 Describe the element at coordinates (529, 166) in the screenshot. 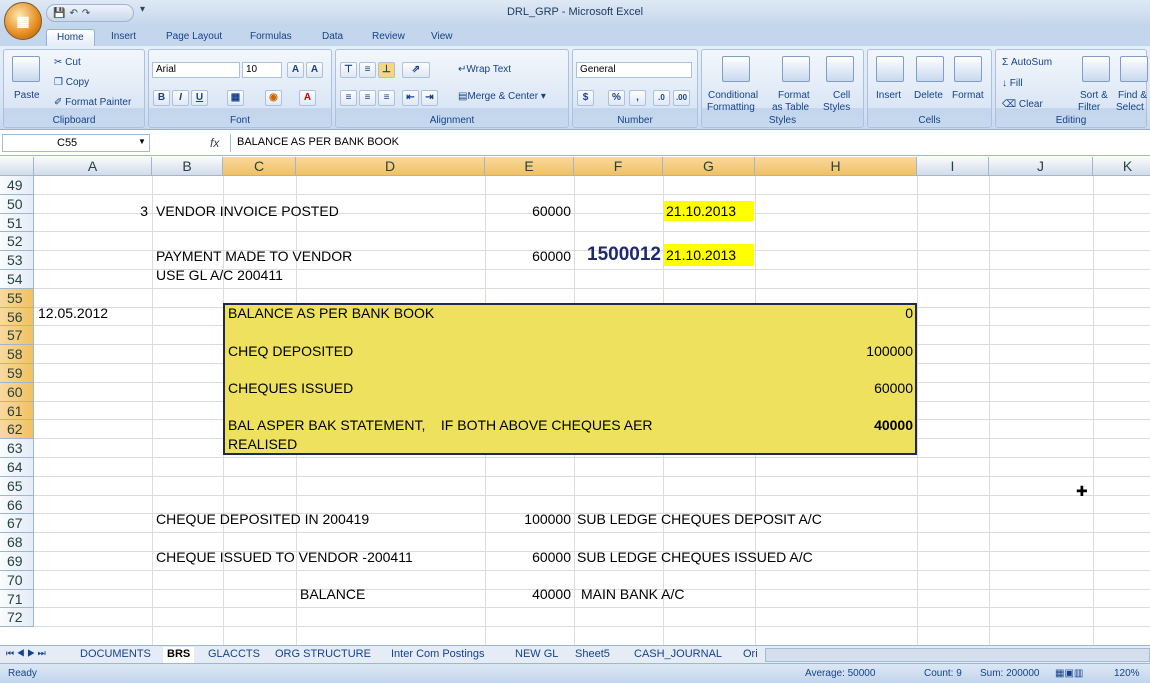

I see `column-header-e: E` at that location.